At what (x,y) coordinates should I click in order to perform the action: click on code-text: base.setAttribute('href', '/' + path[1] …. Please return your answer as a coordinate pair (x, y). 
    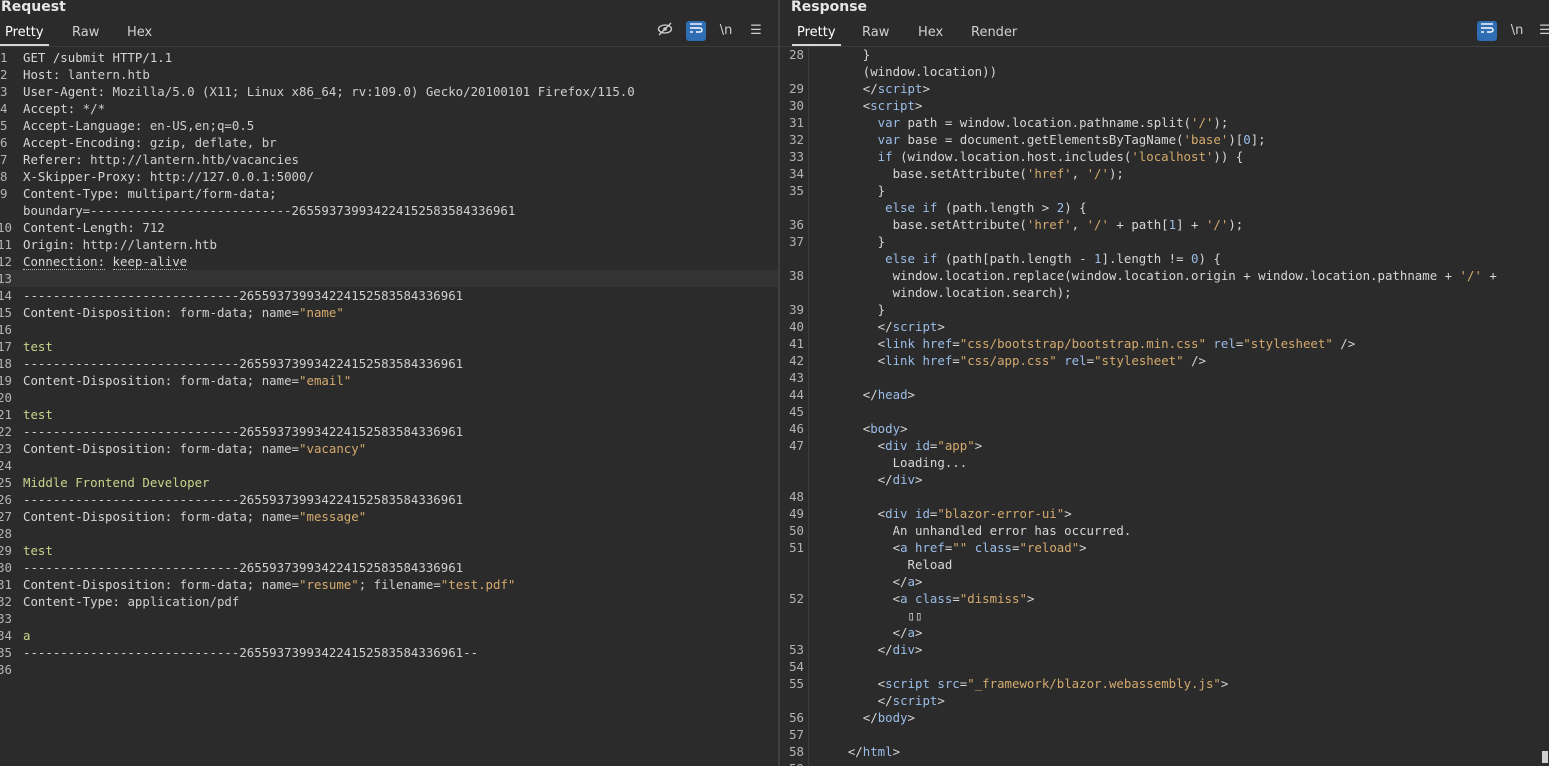
    Looking at the image, I should click on (1031, 224).